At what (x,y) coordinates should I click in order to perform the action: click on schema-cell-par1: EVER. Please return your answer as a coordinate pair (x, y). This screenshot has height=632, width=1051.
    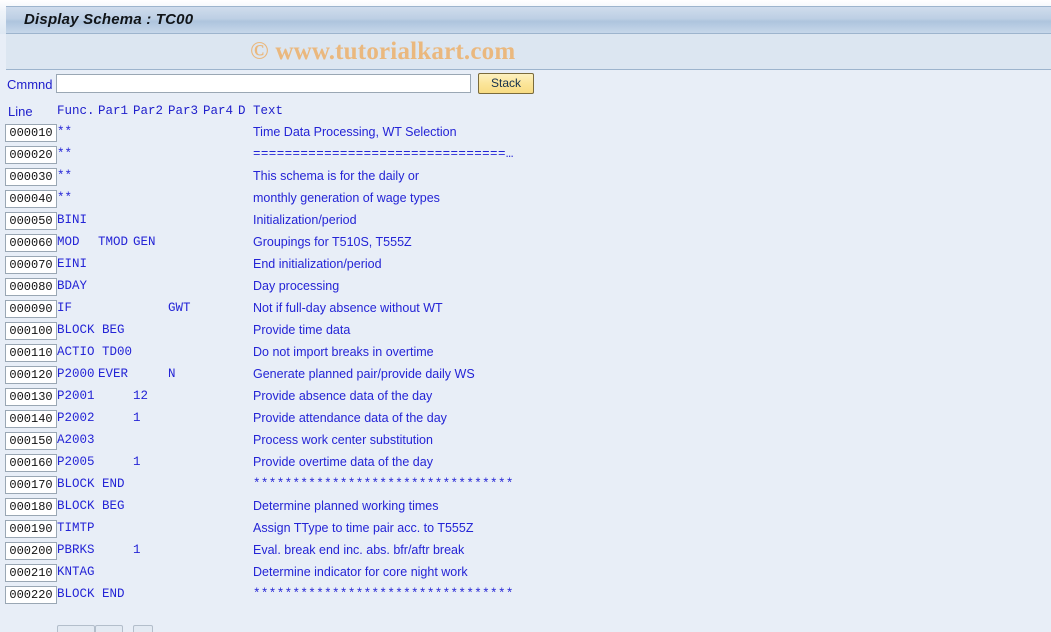
    Looking at the image, I should click on (113, 374).